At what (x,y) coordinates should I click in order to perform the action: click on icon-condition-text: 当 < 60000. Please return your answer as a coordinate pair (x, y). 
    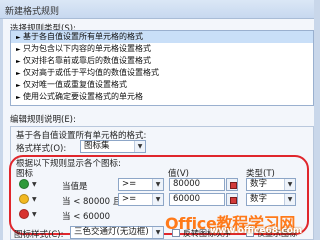
    Looking at the image, I should click on (86, 217).